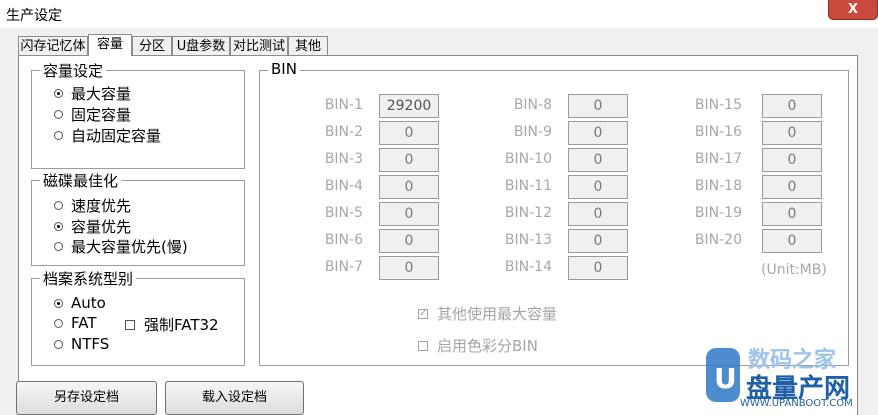 This screenshot has height=415, width=878. I want to click on radio-capacity-priority: 容量优先, so click(92, 226).